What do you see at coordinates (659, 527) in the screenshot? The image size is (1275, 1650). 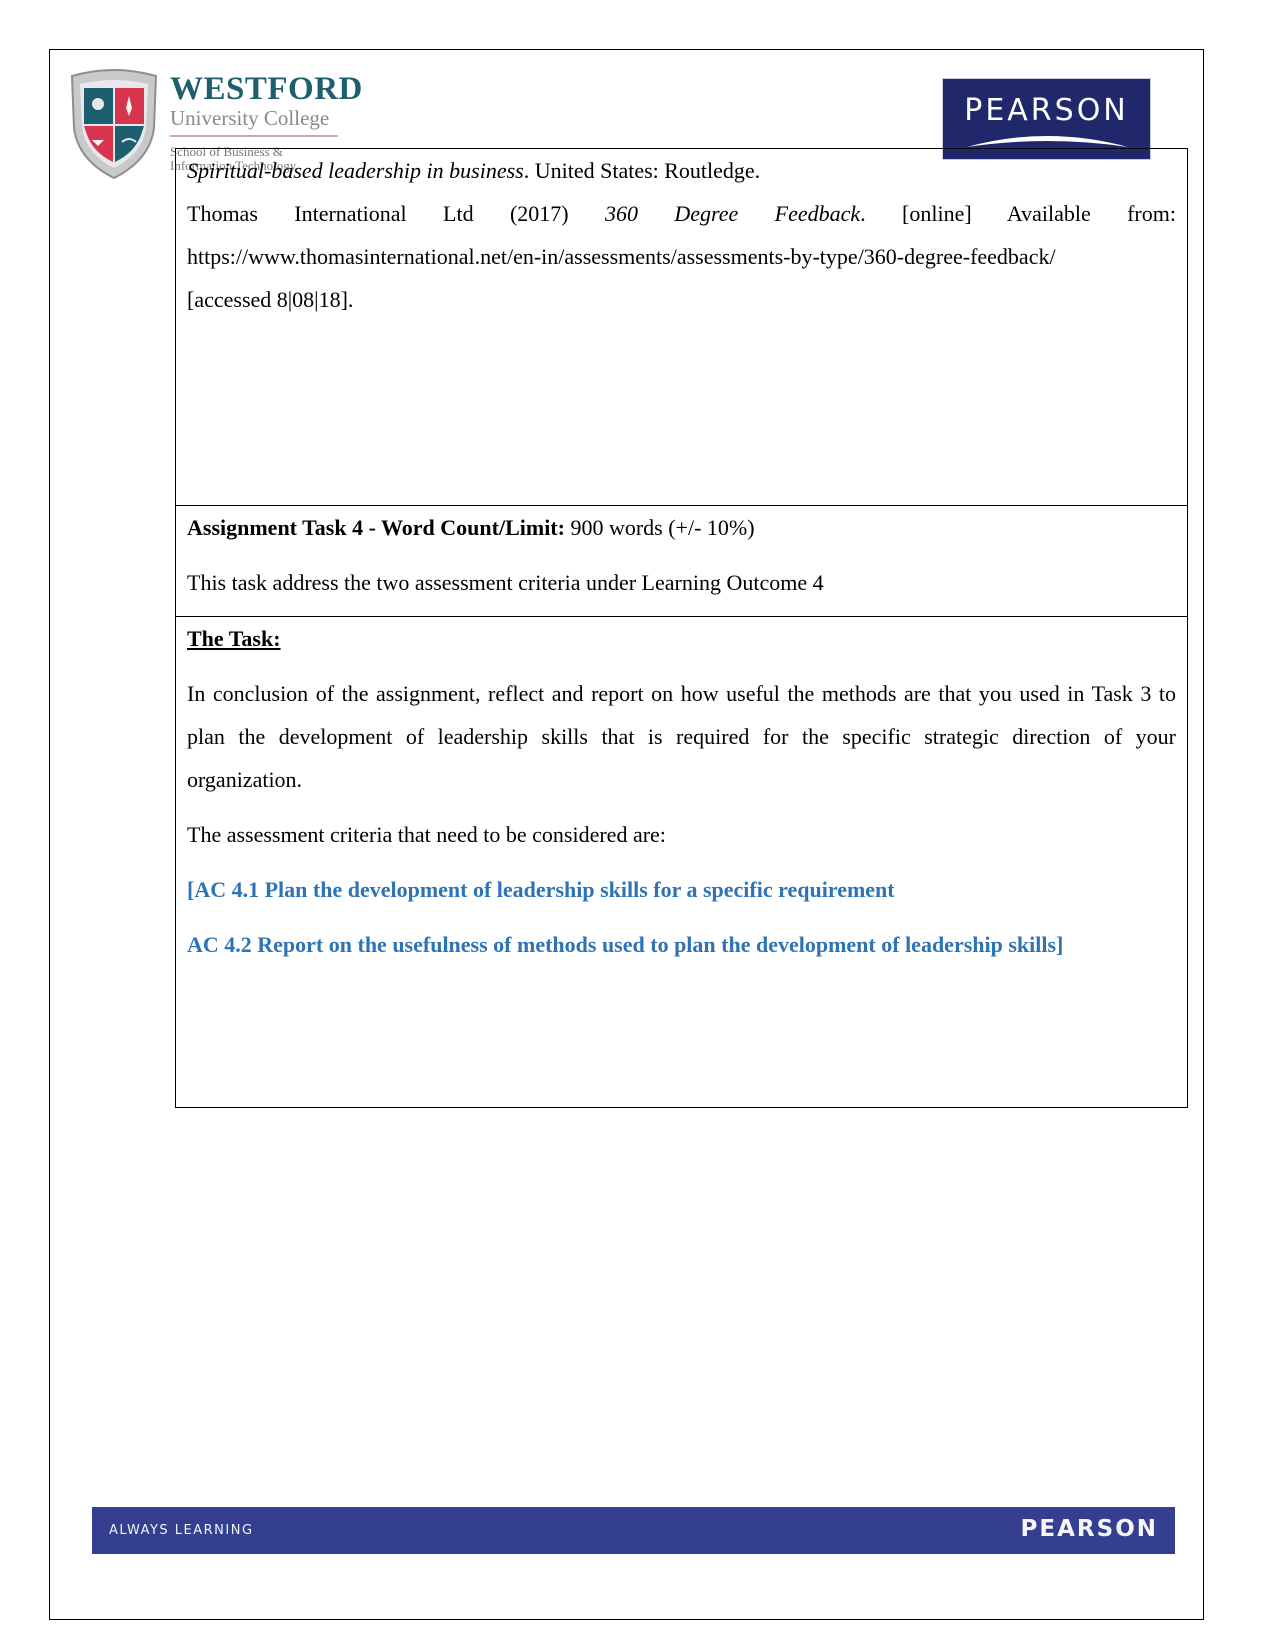 I see `word-count-value: 900 words (+/- 10%)` at bounding box center [659, 527].